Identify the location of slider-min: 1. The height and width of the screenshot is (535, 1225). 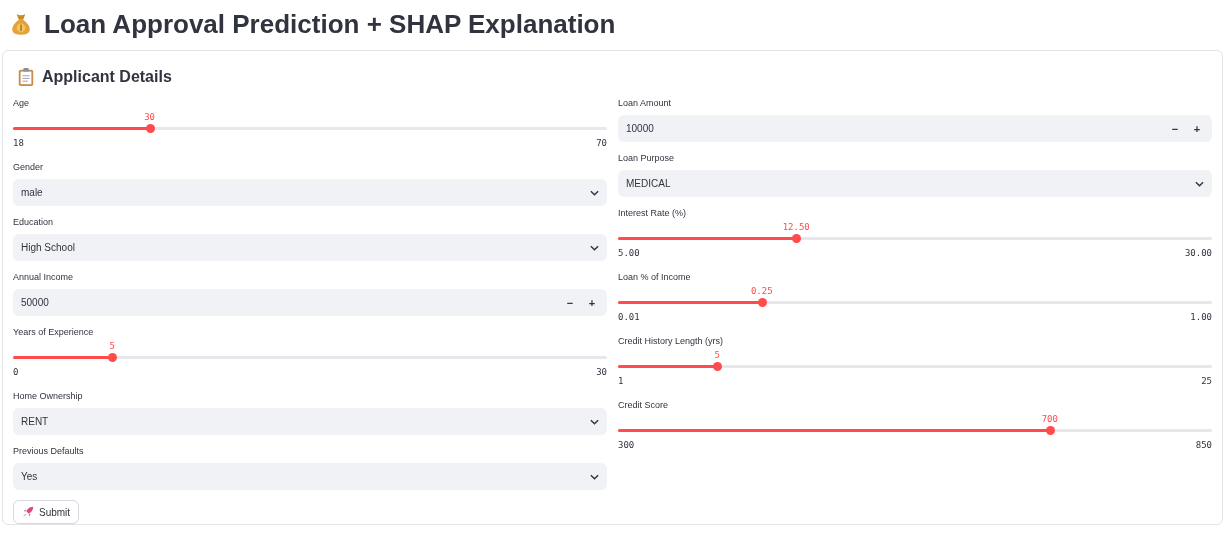
(621, 381).